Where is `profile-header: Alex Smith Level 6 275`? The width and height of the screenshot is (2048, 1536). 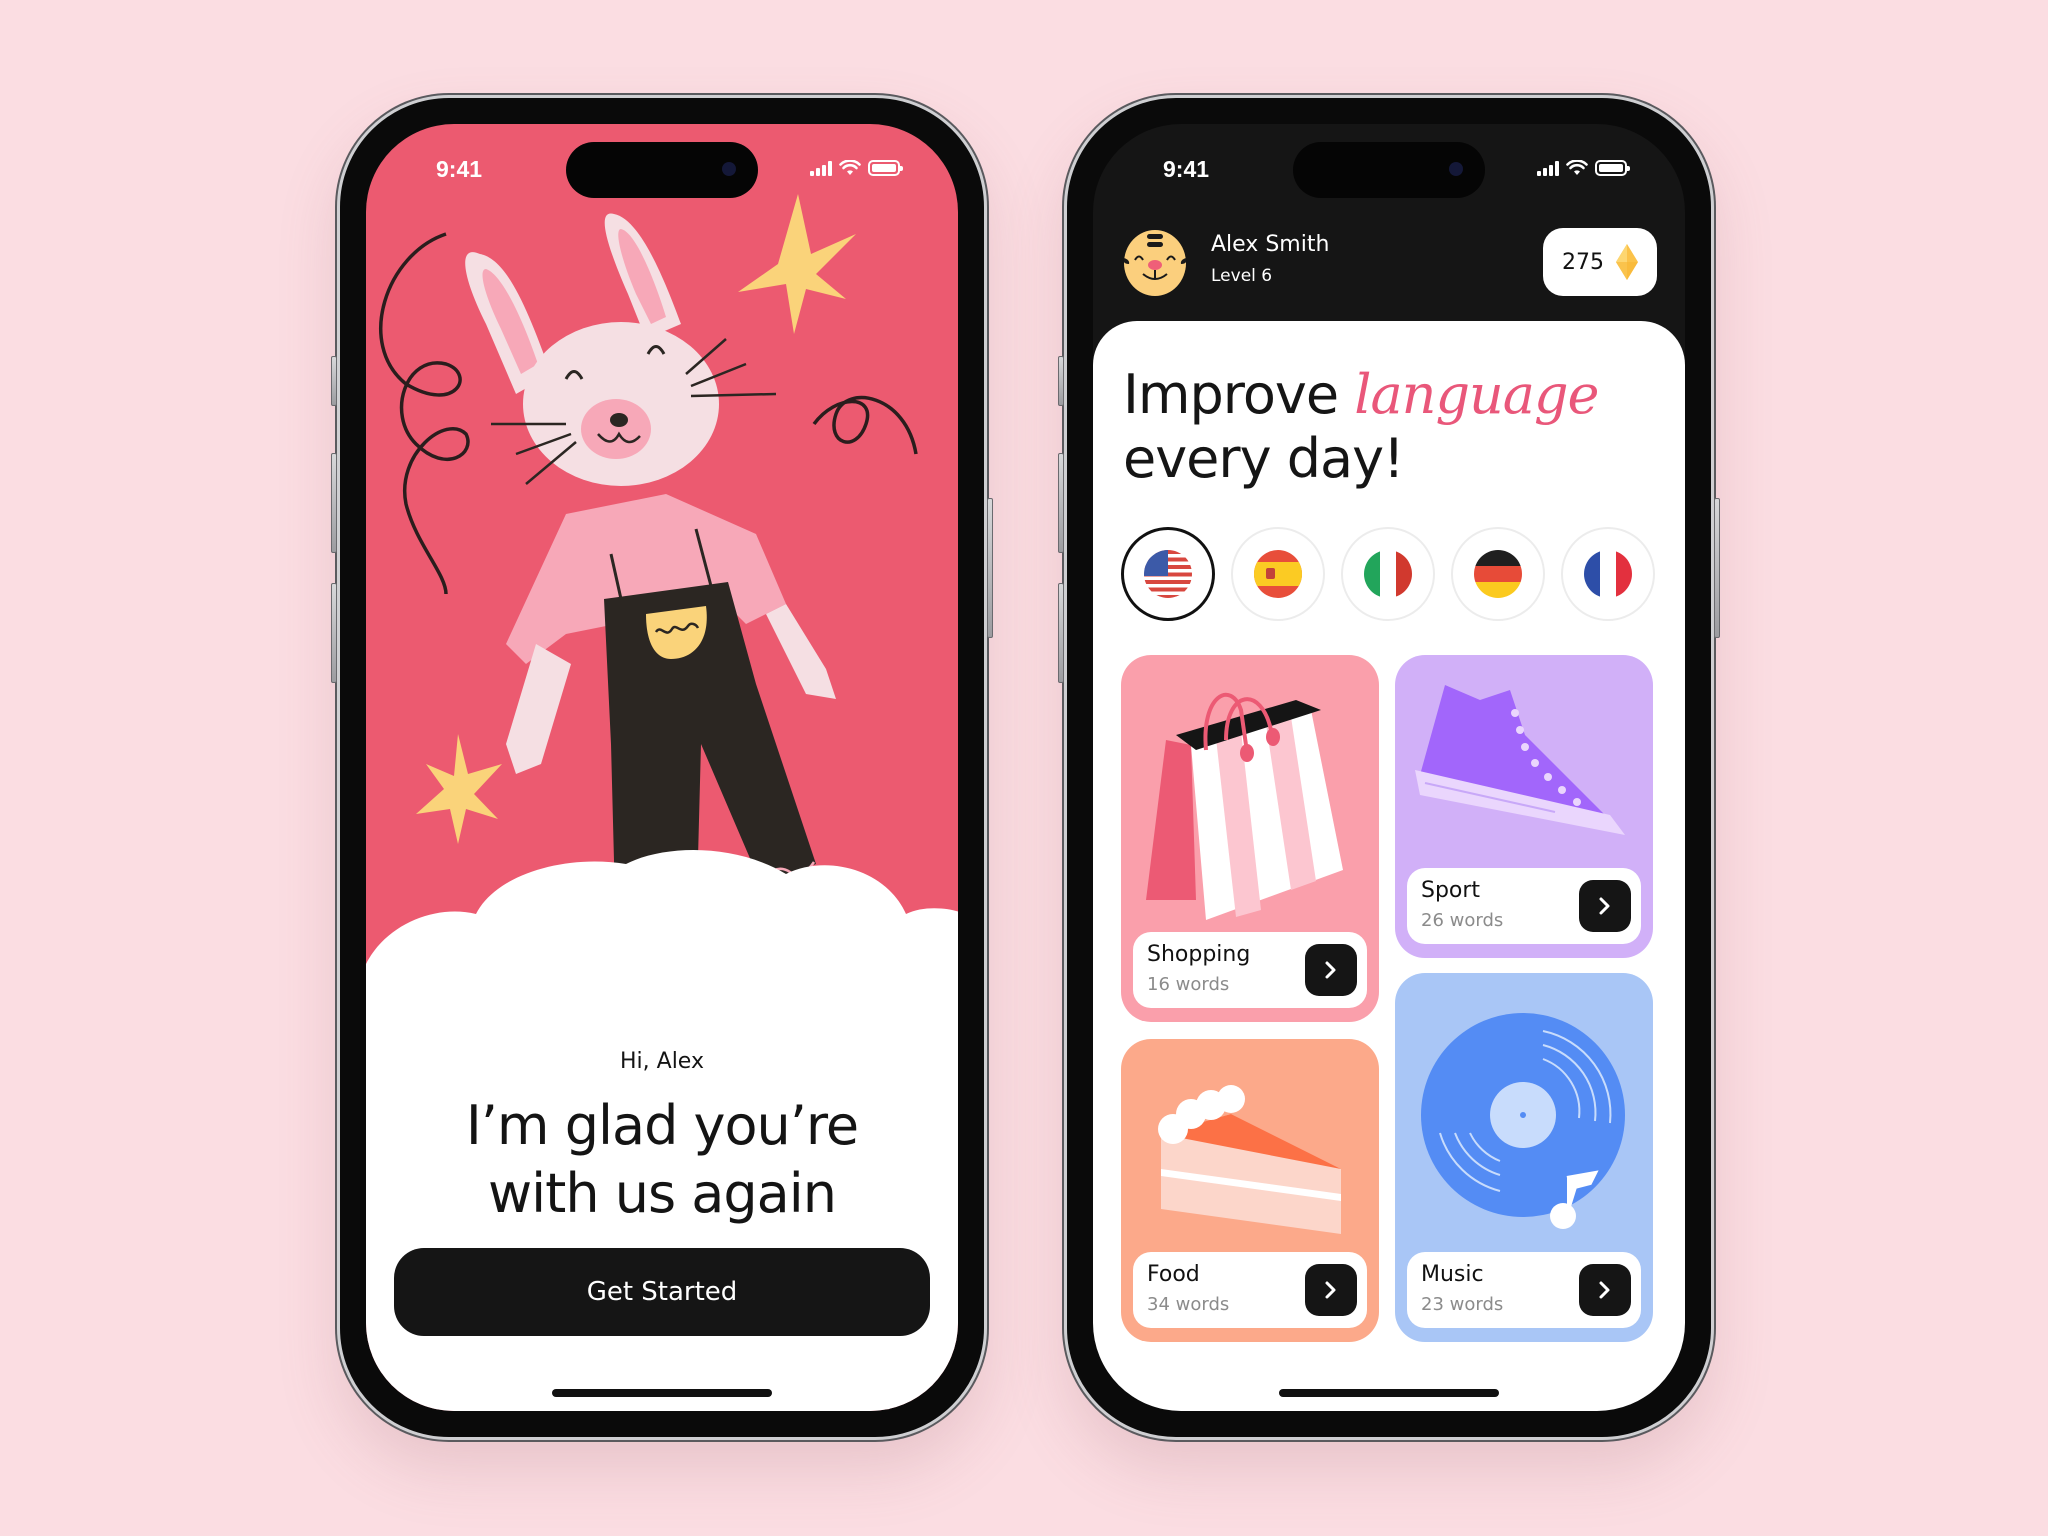
profile-header: Alex Smith Level 6 275 is located at coordinates (1389, 263).